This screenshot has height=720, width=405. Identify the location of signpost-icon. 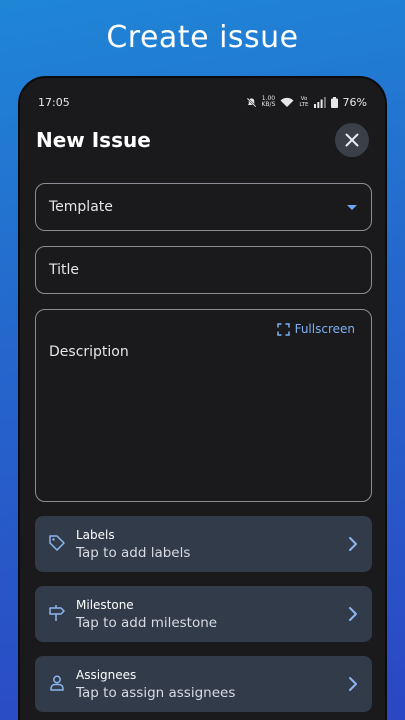
(57, 613).